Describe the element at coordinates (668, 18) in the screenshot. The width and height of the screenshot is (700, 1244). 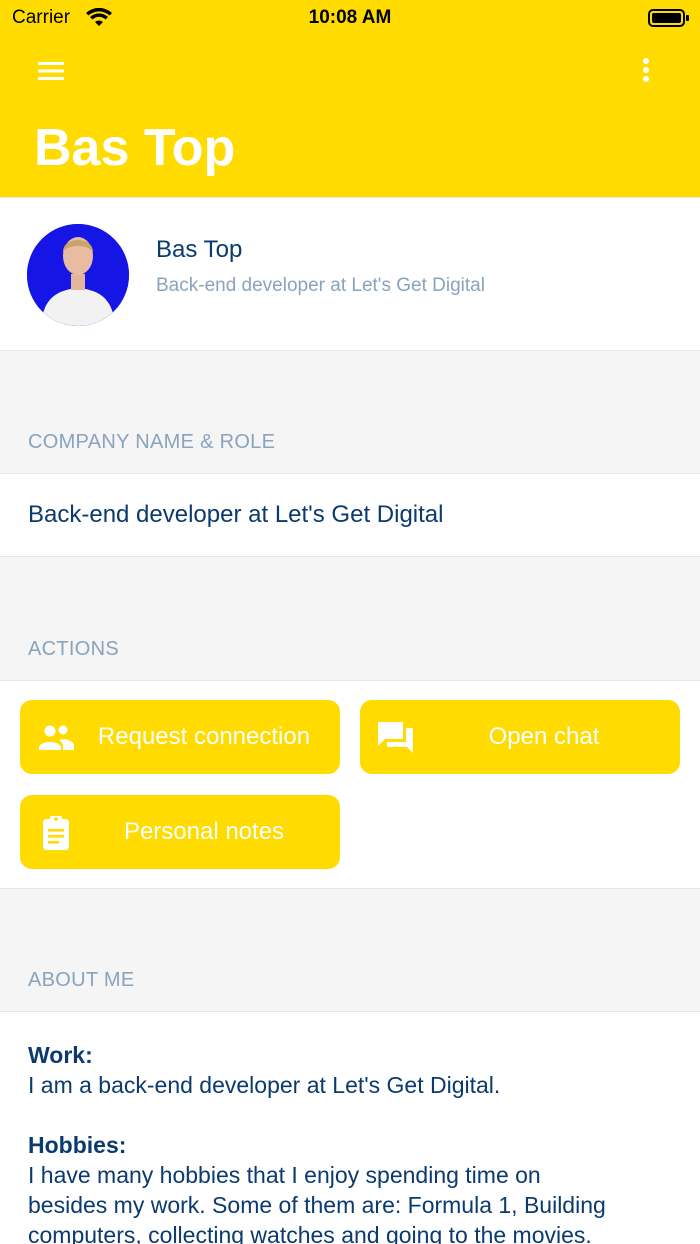
I see `battery-icon` at that location.